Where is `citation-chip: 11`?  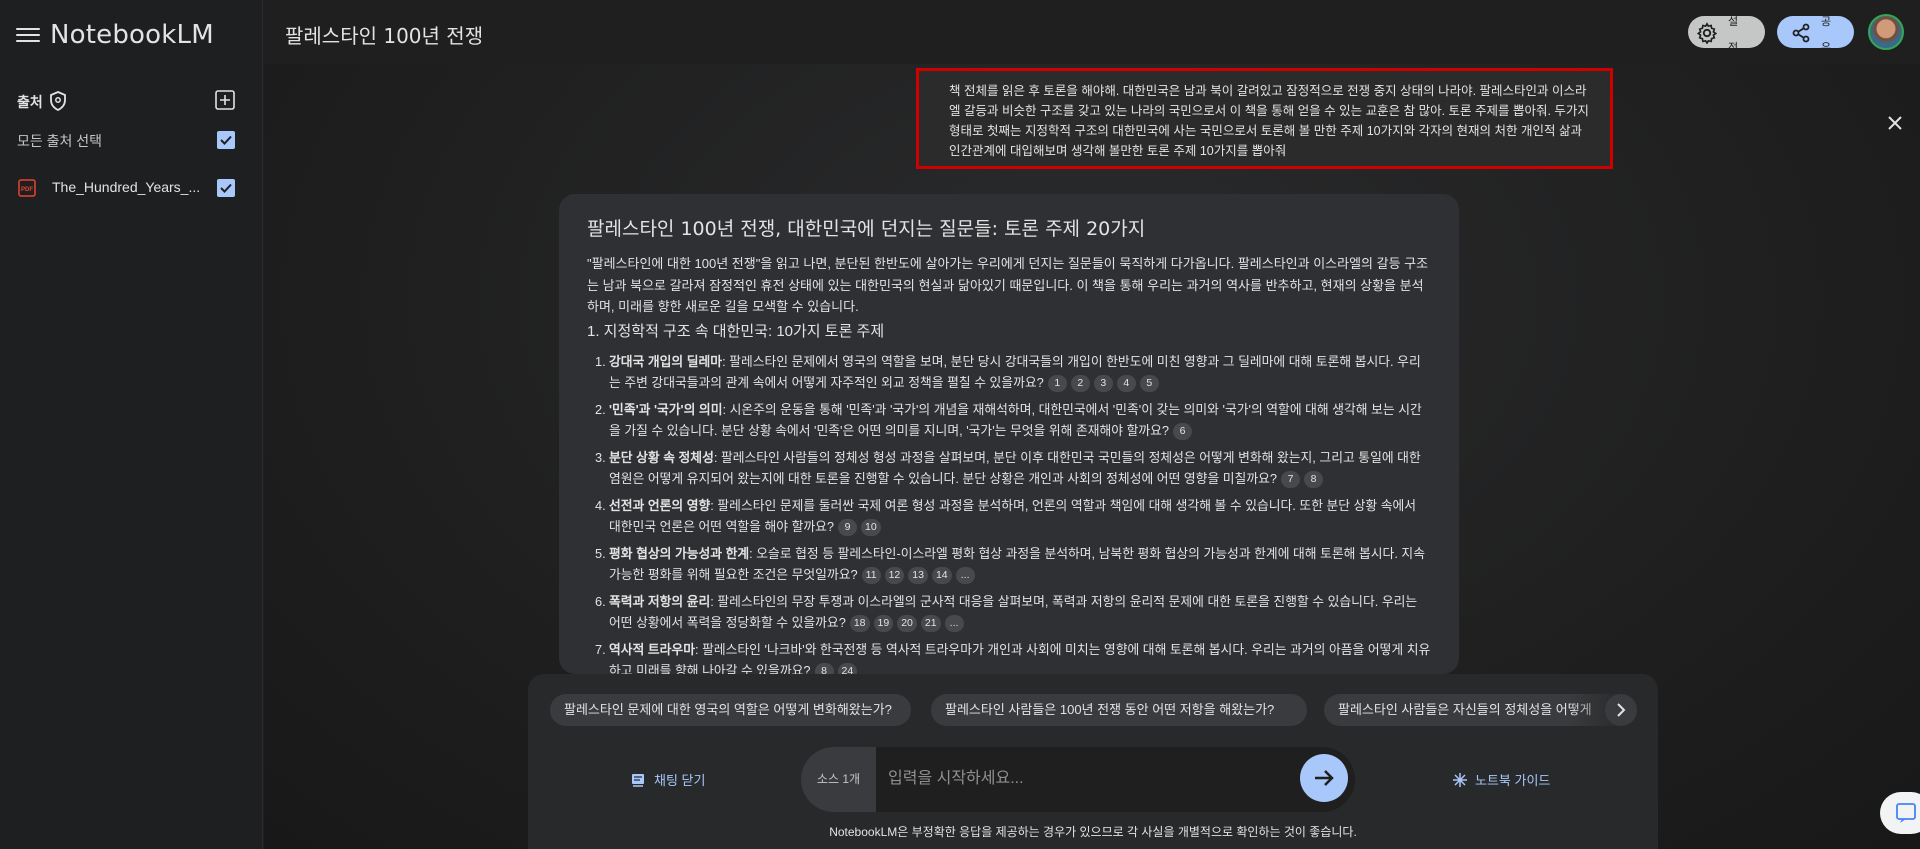
citation-chip: 11 is located at coordinates (871, 576).